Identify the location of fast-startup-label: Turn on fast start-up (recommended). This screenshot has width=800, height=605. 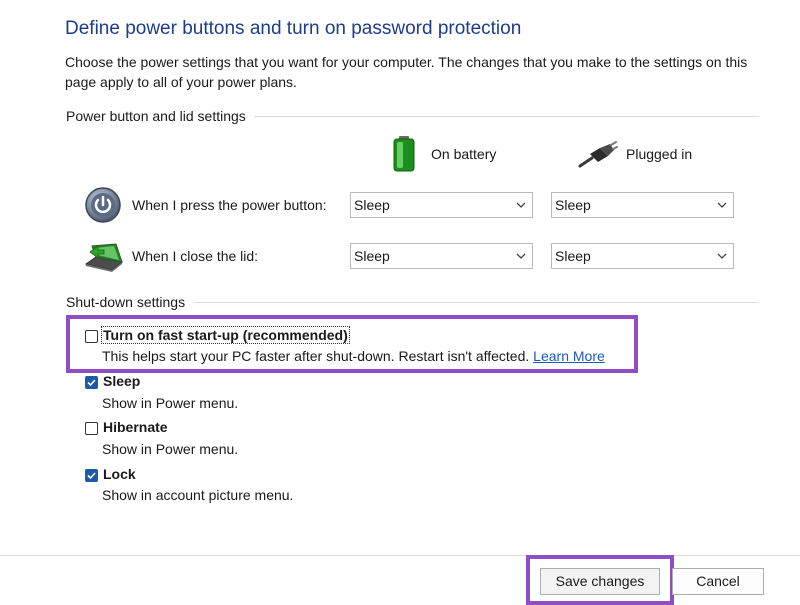
(225, 335).